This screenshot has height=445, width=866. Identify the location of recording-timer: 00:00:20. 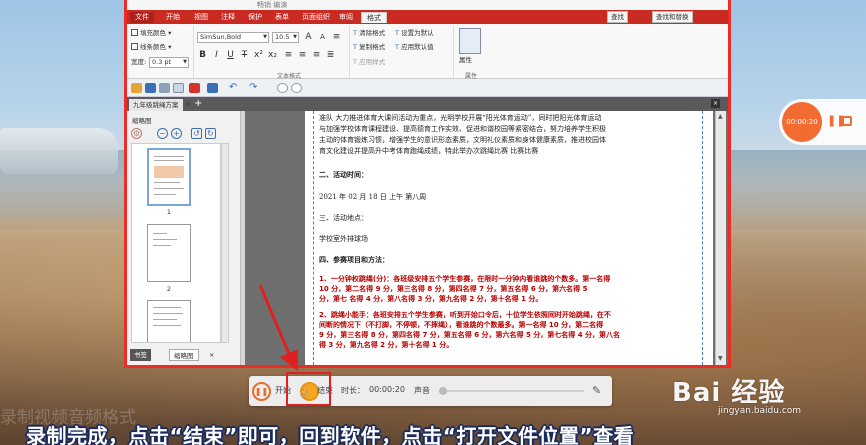
(802, 122).